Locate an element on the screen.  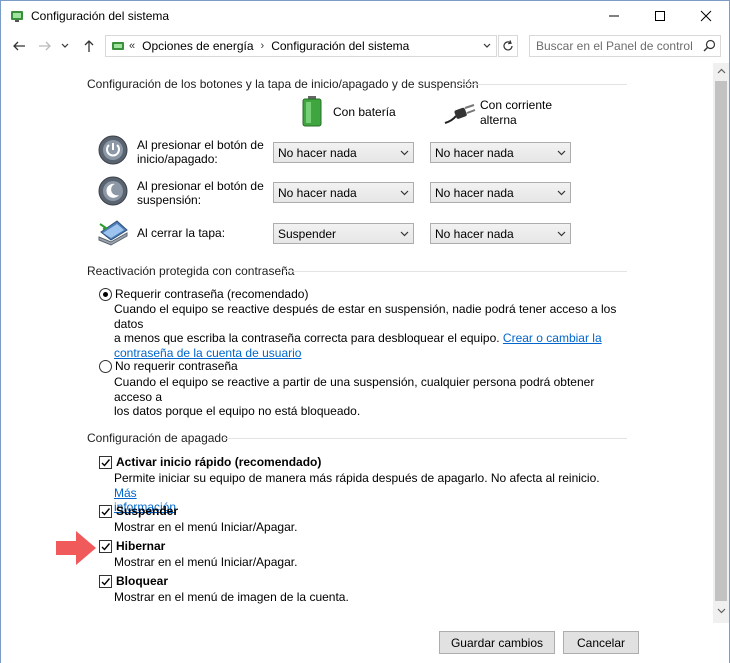
back-button is located at coordinates (19, 46).